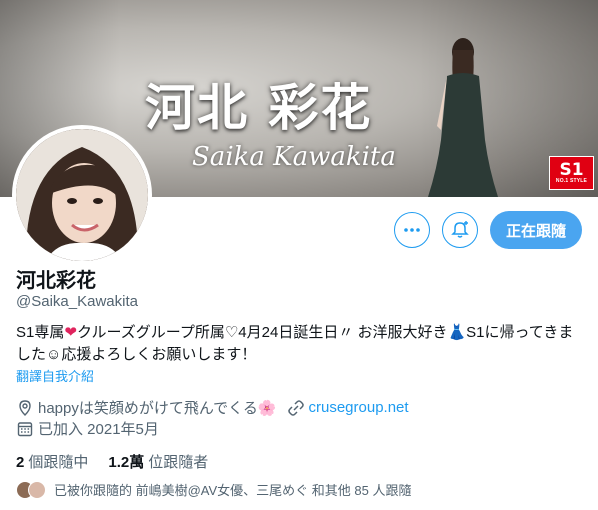 This screenshot has height=510, width=598. I want to click on joined-row: 已加入 2021年5月, so click(87, 428).